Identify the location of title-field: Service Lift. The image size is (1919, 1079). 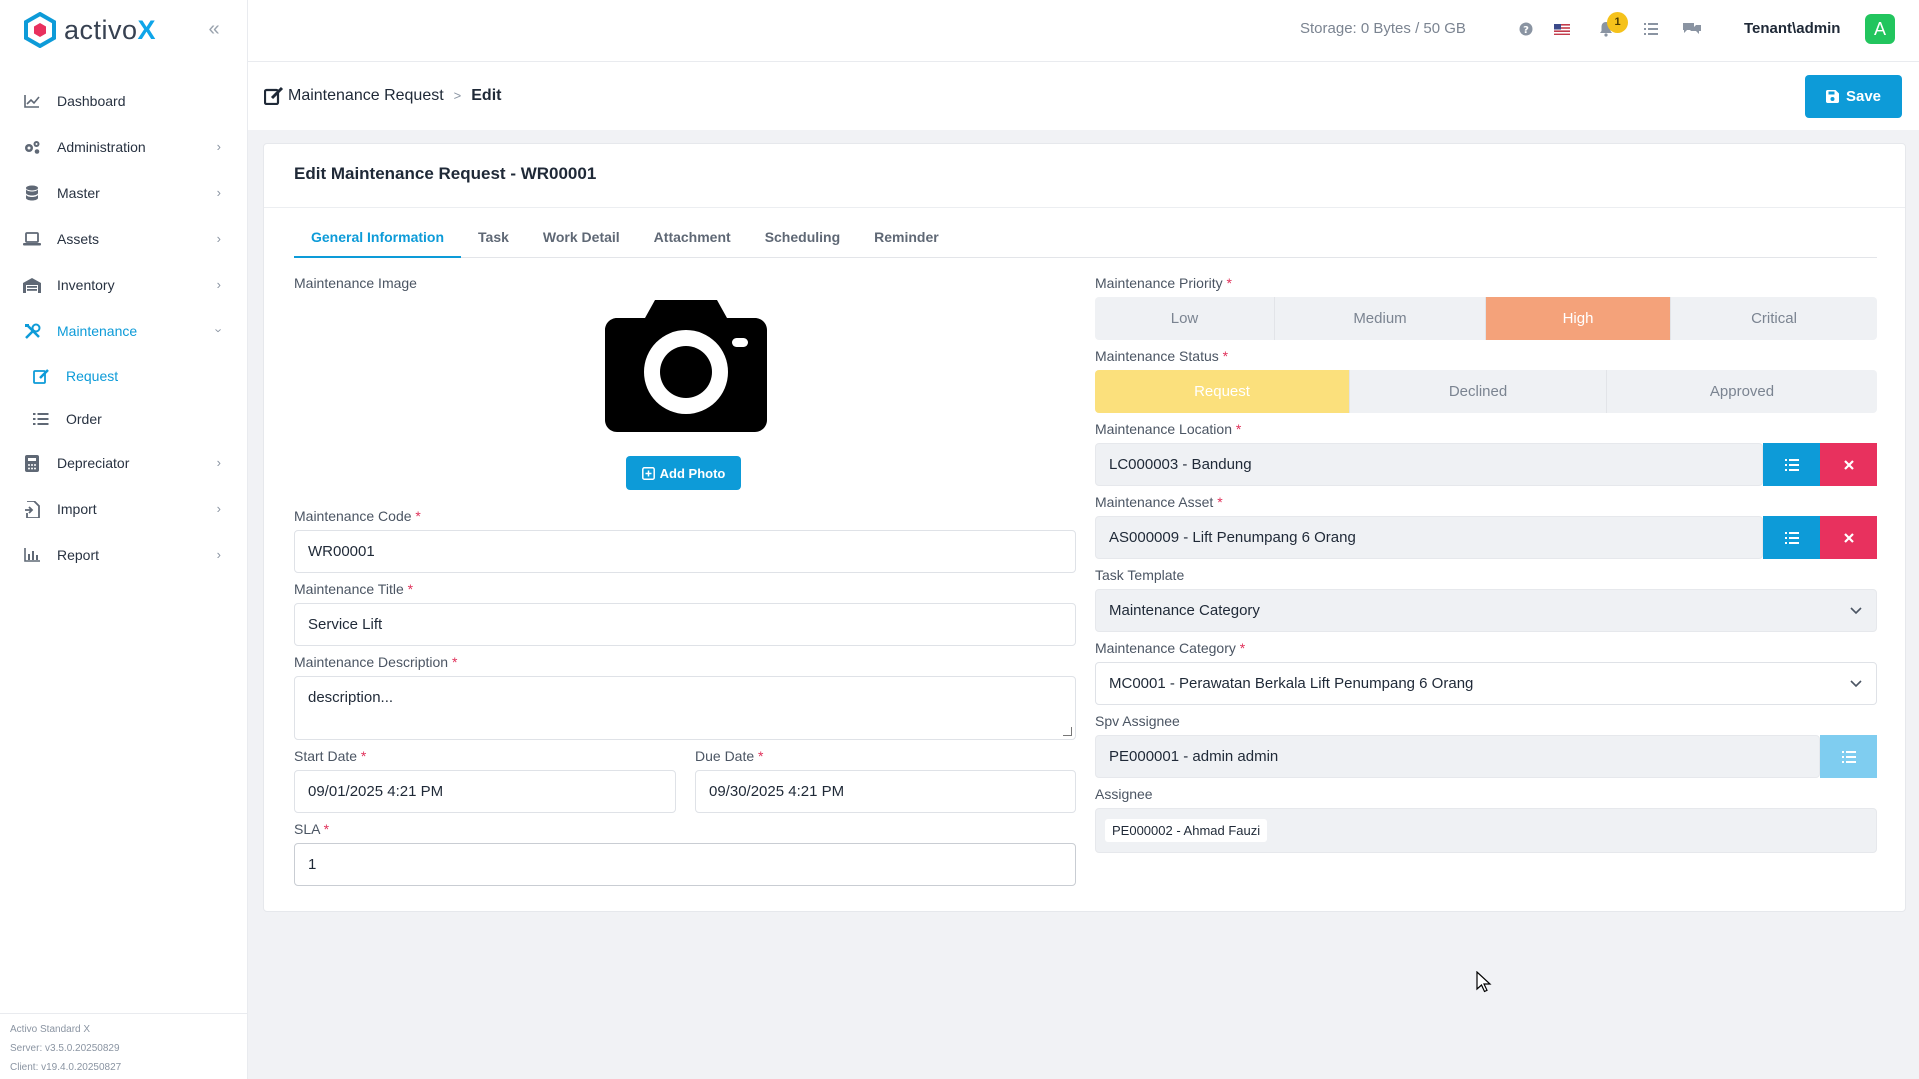
(685, 624).